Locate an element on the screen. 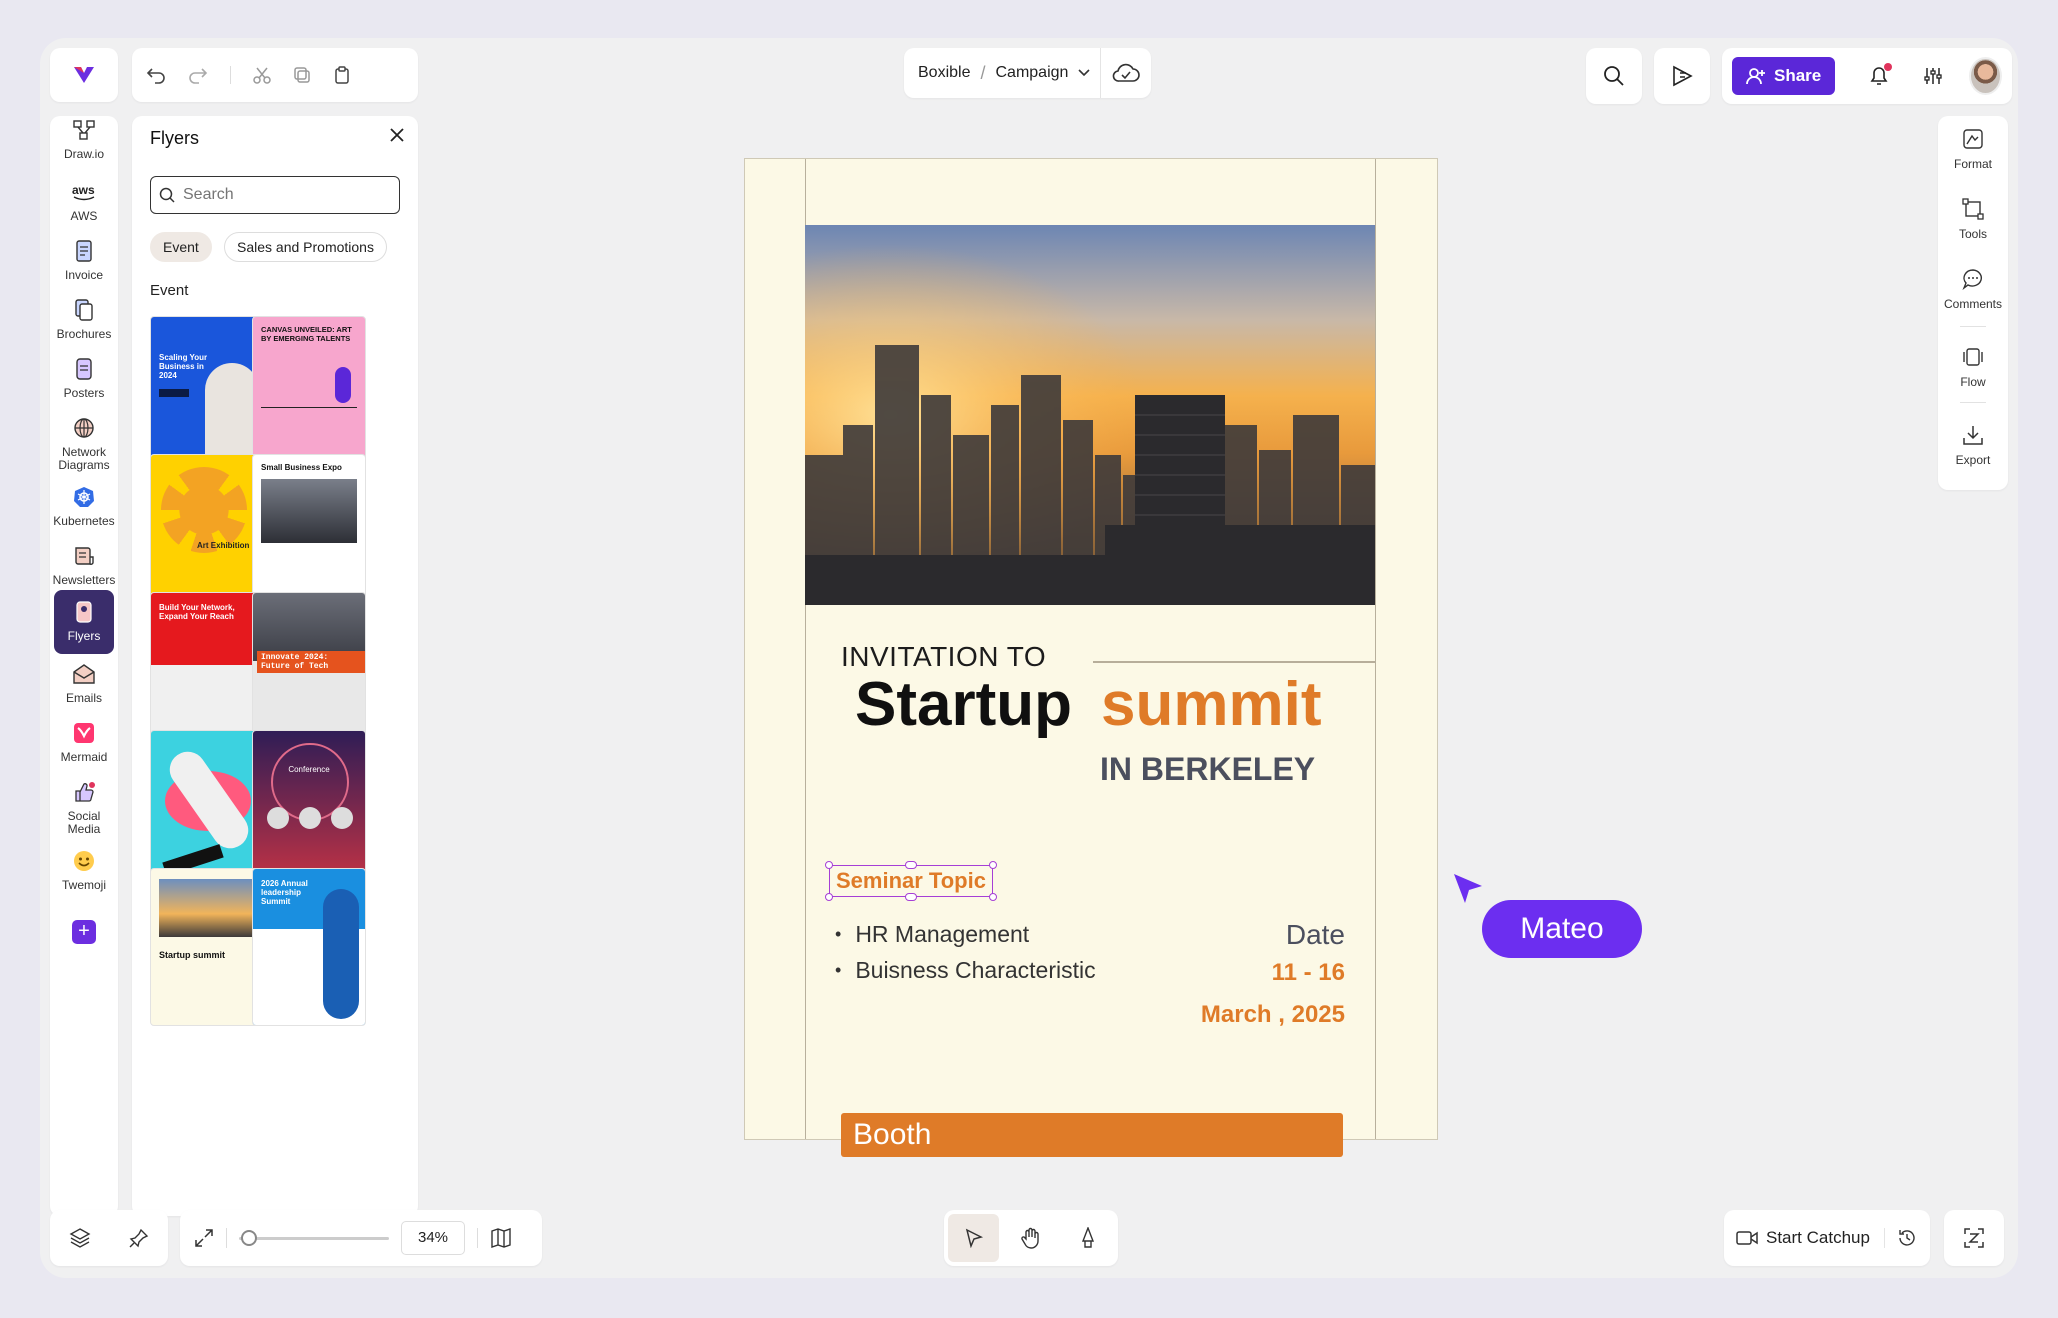  undo-icon is located at coordinates (156, 75).